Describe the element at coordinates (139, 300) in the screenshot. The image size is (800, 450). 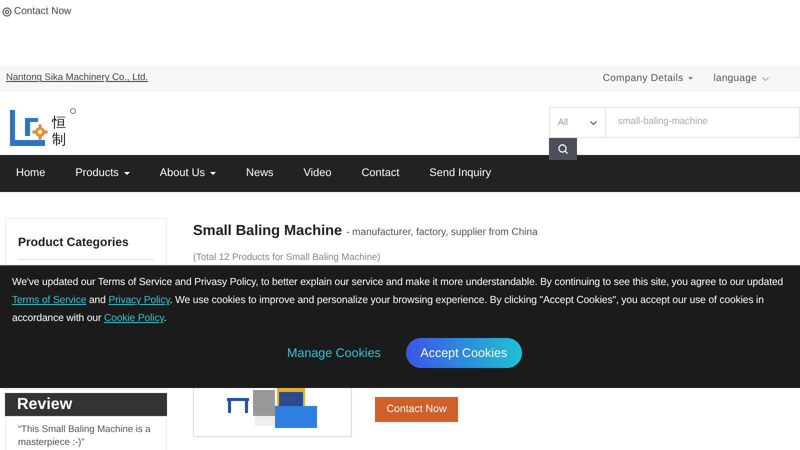
I see `policy-link: Privacy Policy` at that location.